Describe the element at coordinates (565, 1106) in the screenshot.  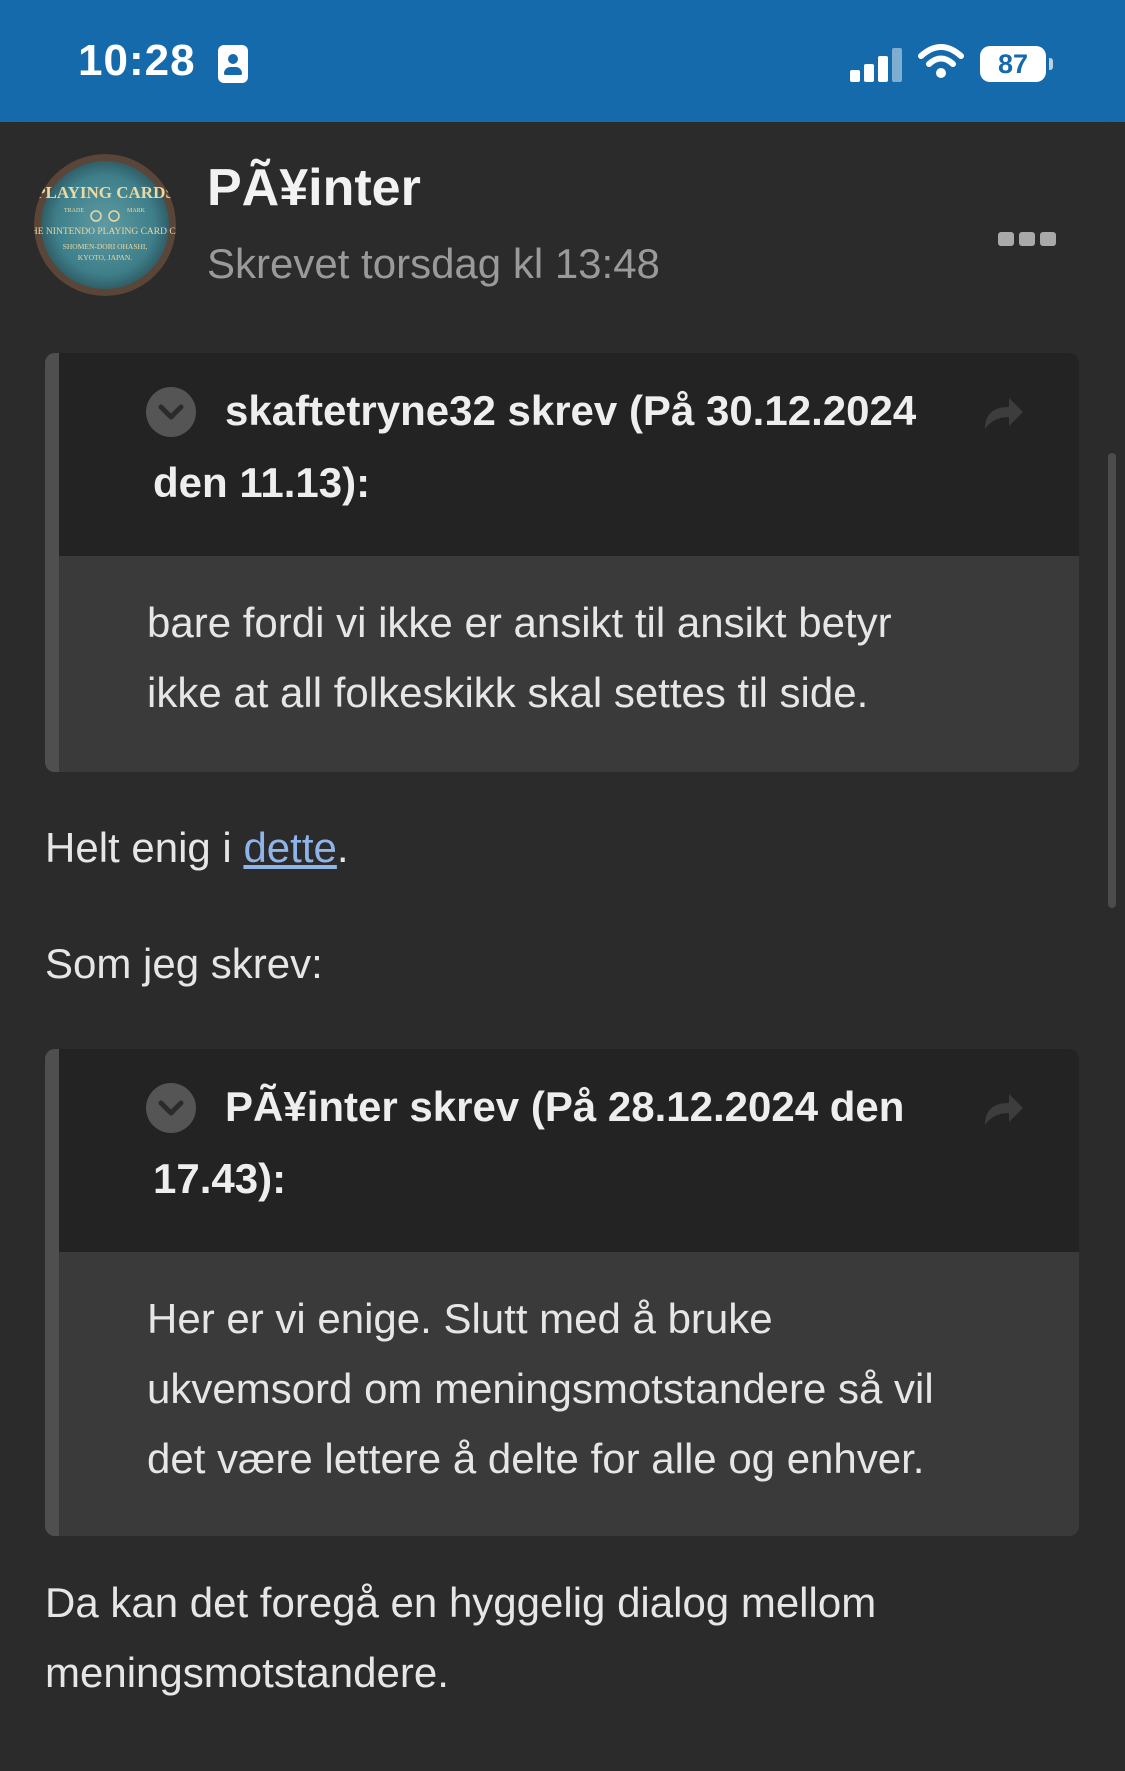
I see `quote-title-line1: PÃ¥inter skrev (På 28.12.2024 den` at that location.